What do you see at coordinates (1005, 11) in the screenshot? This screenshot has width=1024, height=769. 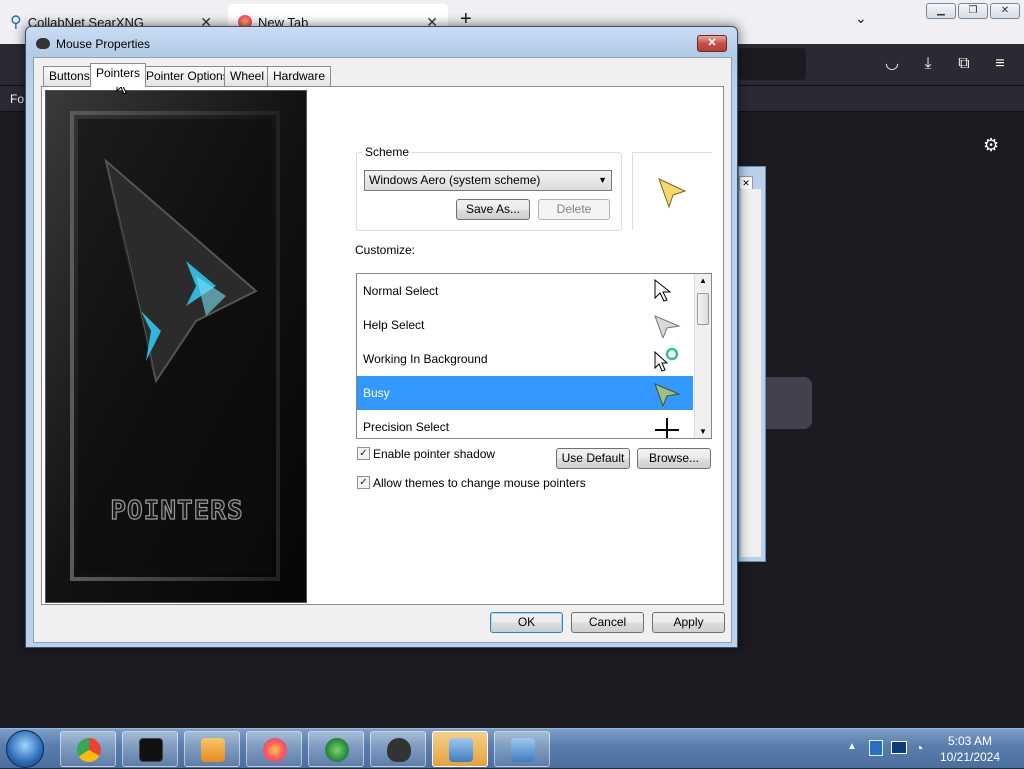 I see `close-window-icon: ✕` at bounding box center [1005, 11].